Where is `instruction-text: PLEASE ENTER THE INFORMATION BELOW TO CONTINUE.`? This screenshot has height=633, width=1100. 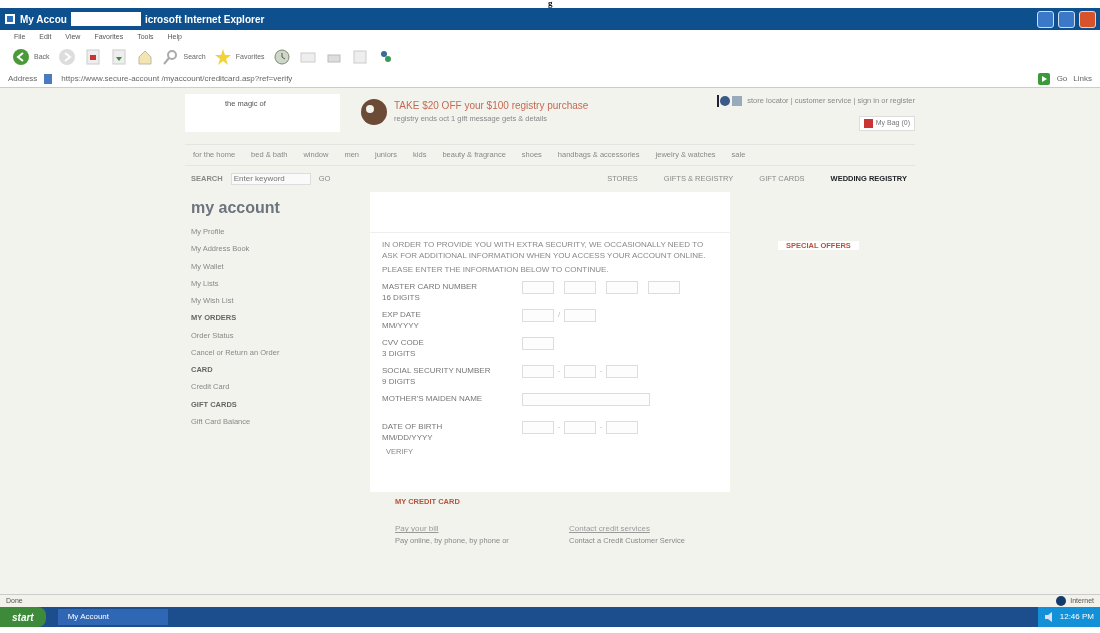 instruction-text: PLEASE ENTER THE INFORMATION BELOW TO CONTINUE. is located at coordinates (495, 270).